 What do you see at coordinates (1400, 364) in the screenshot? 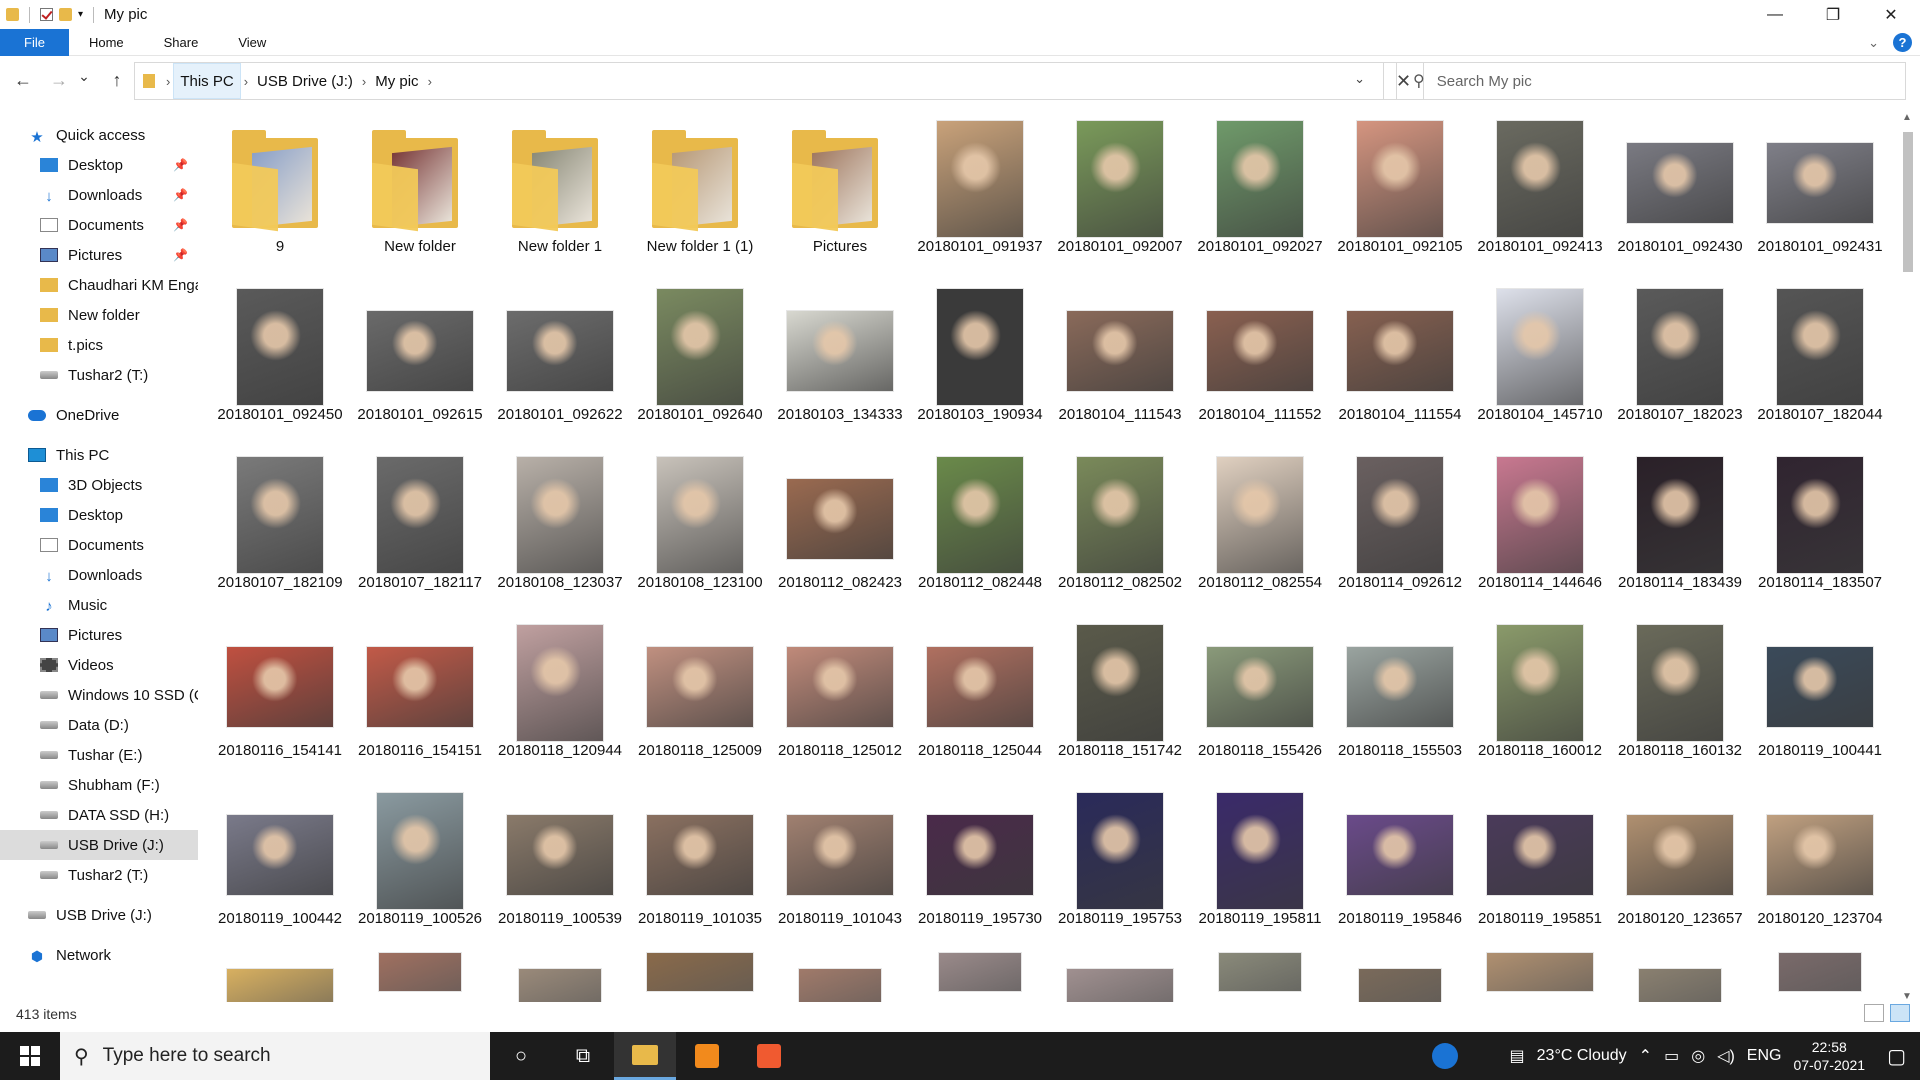
I see `image-file-item: 20180104_111554` at bounding box center [1400, 364].